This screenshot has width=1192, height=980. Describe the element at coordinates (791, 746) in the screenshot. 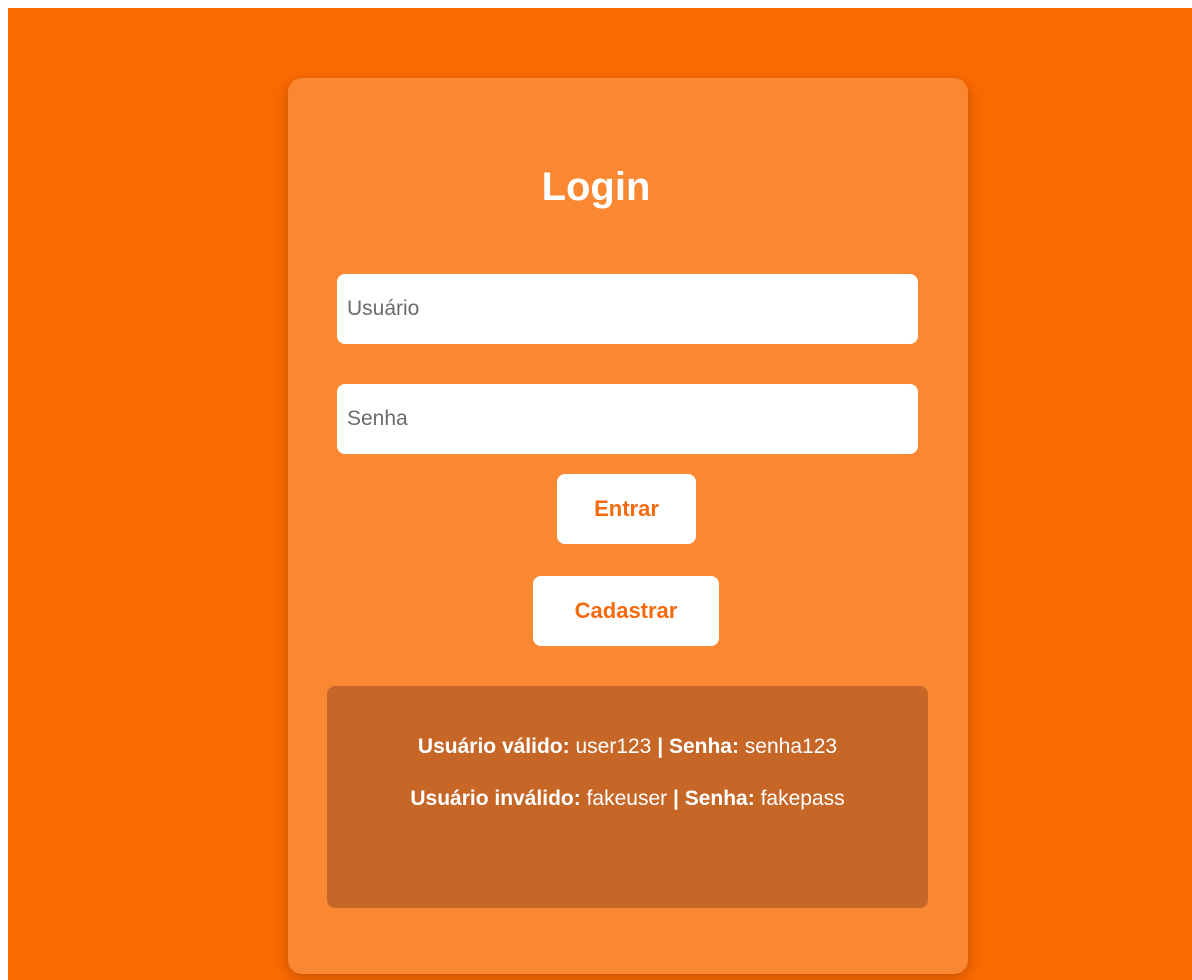

I see `valid-pass-value: senha123` at that location.